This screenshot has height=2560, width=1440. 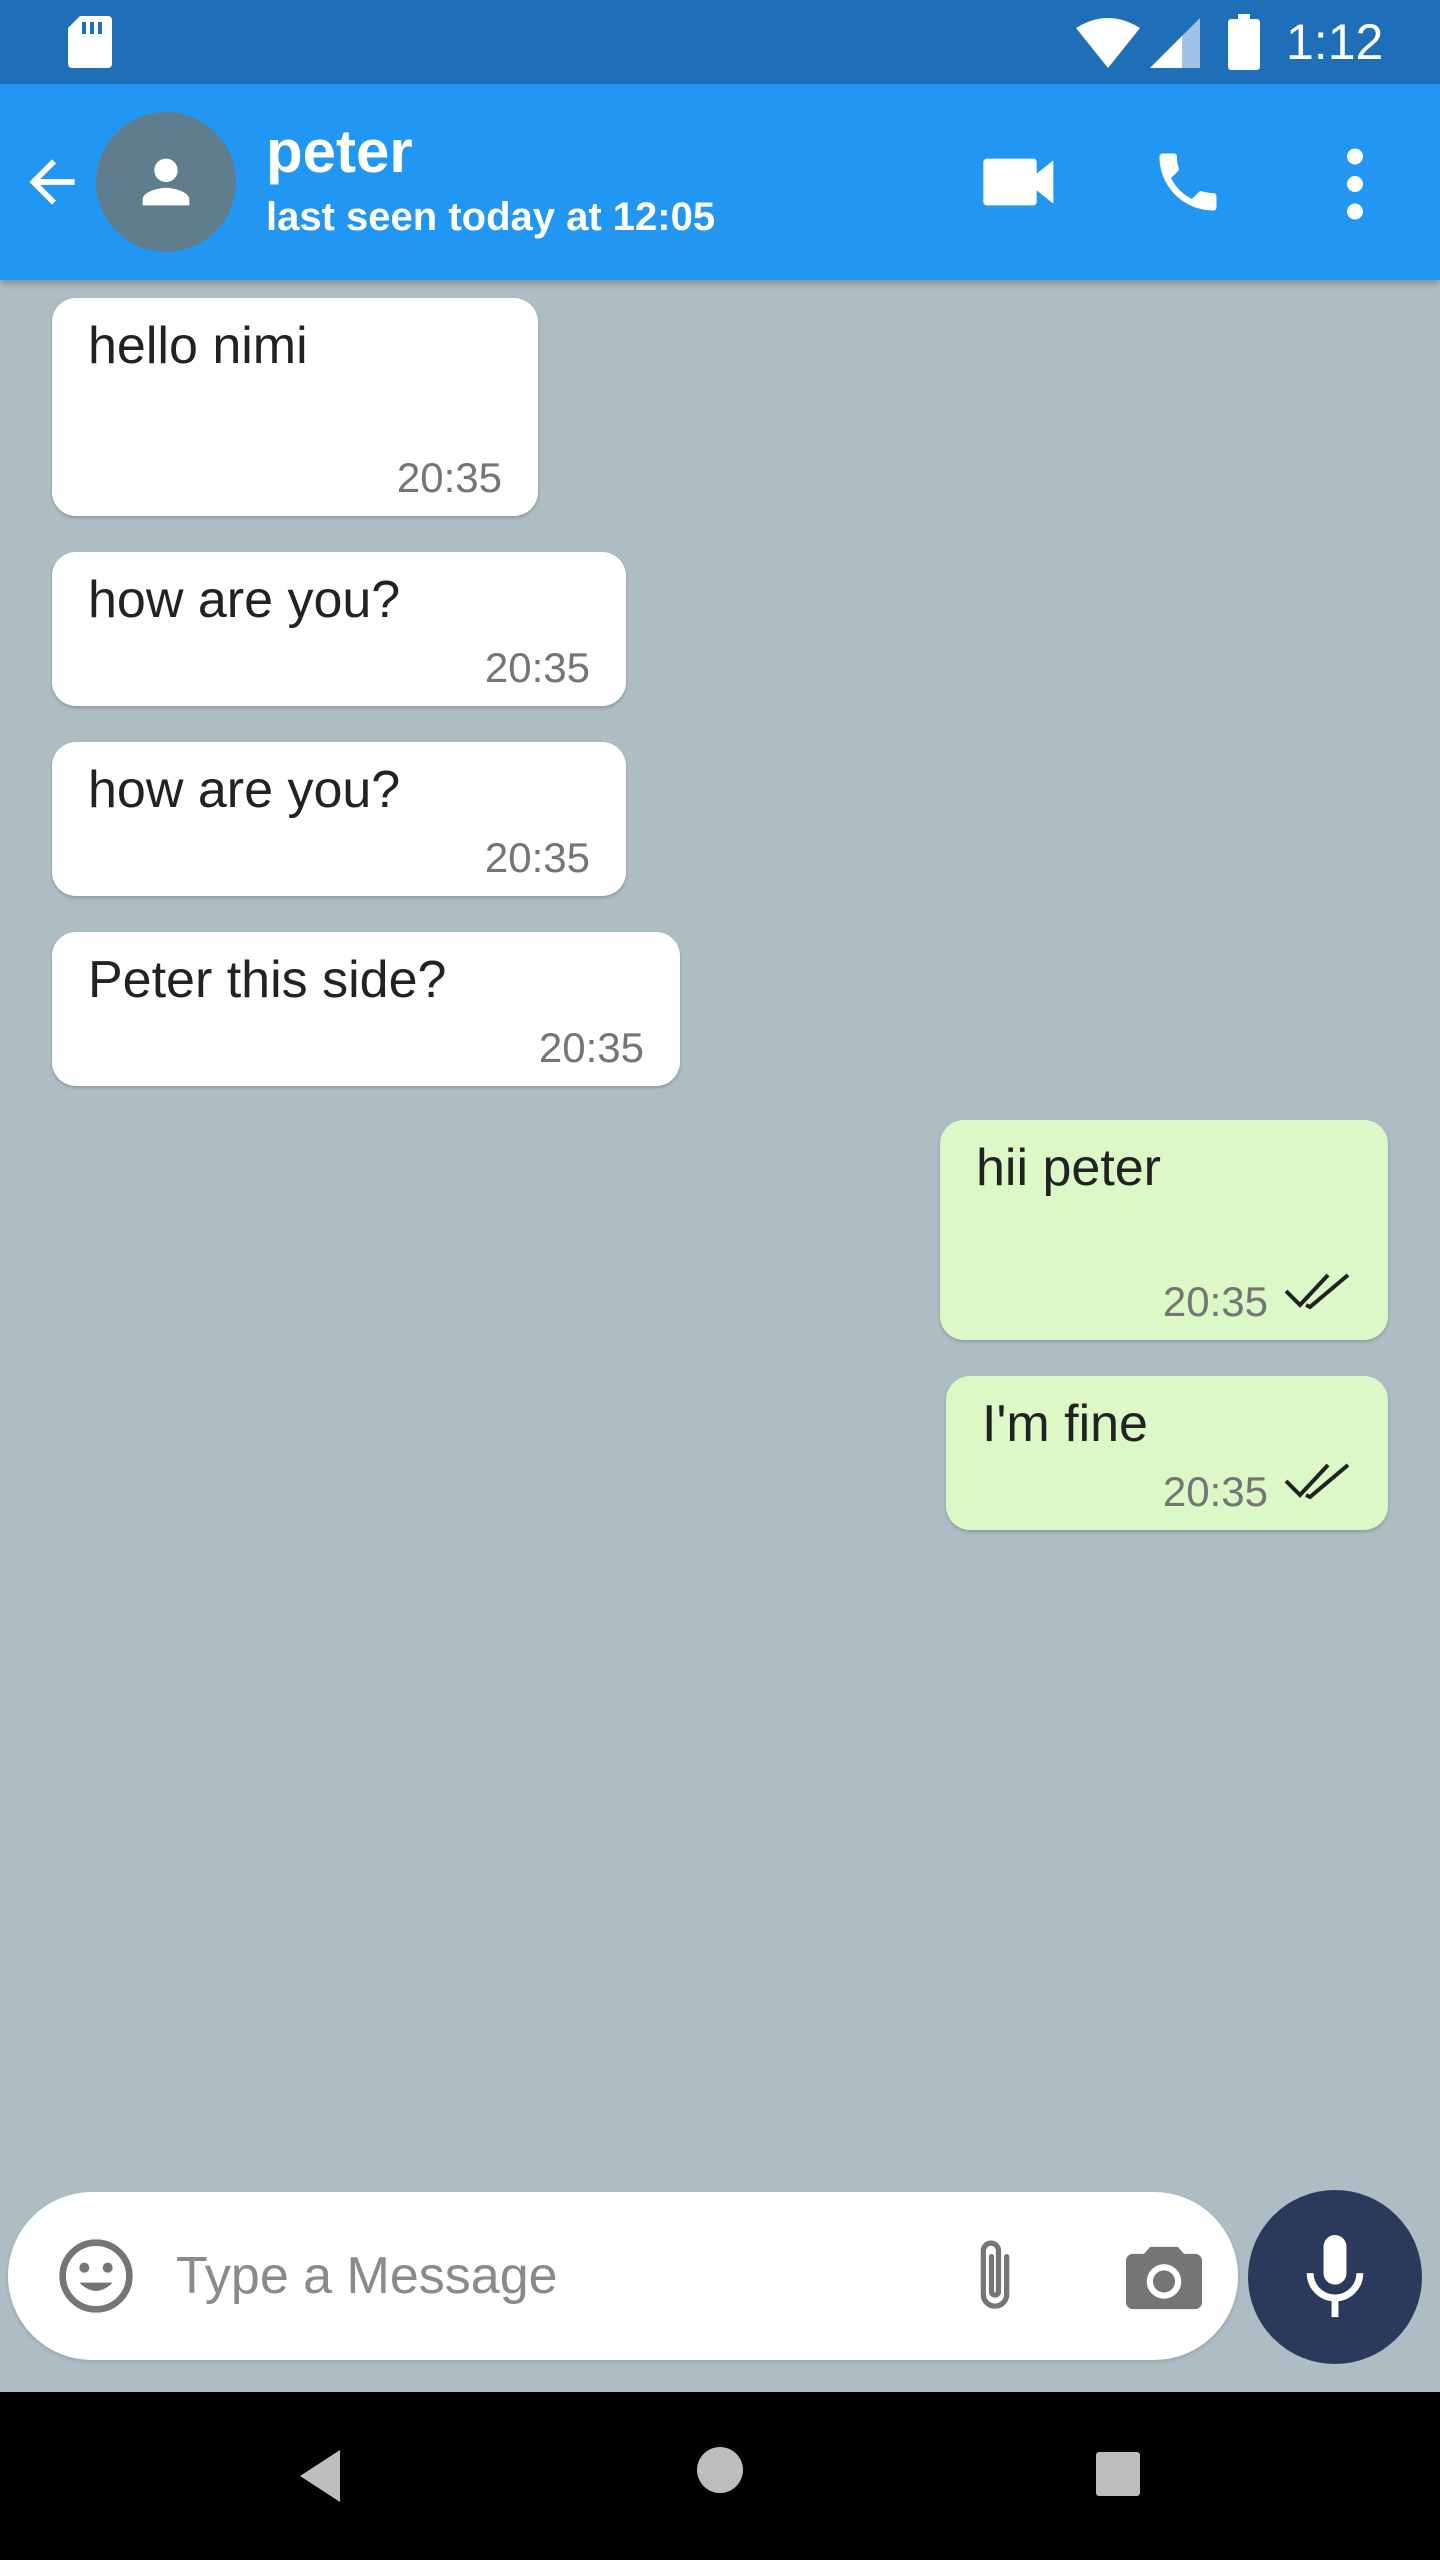 I want to click on phone-icon, so click(x=1188, y=182).